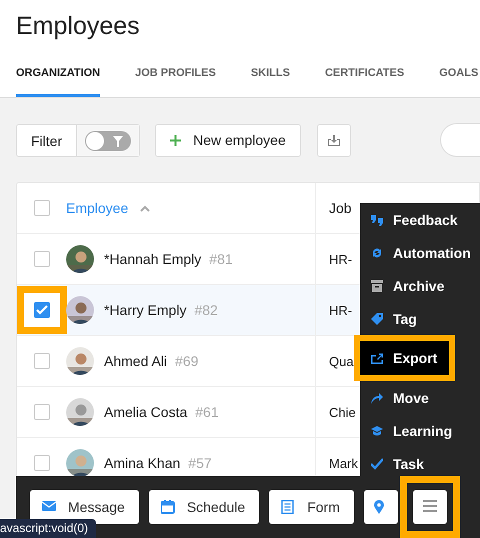  I want to click on schedule-button: Schedule, so click(204, 507).